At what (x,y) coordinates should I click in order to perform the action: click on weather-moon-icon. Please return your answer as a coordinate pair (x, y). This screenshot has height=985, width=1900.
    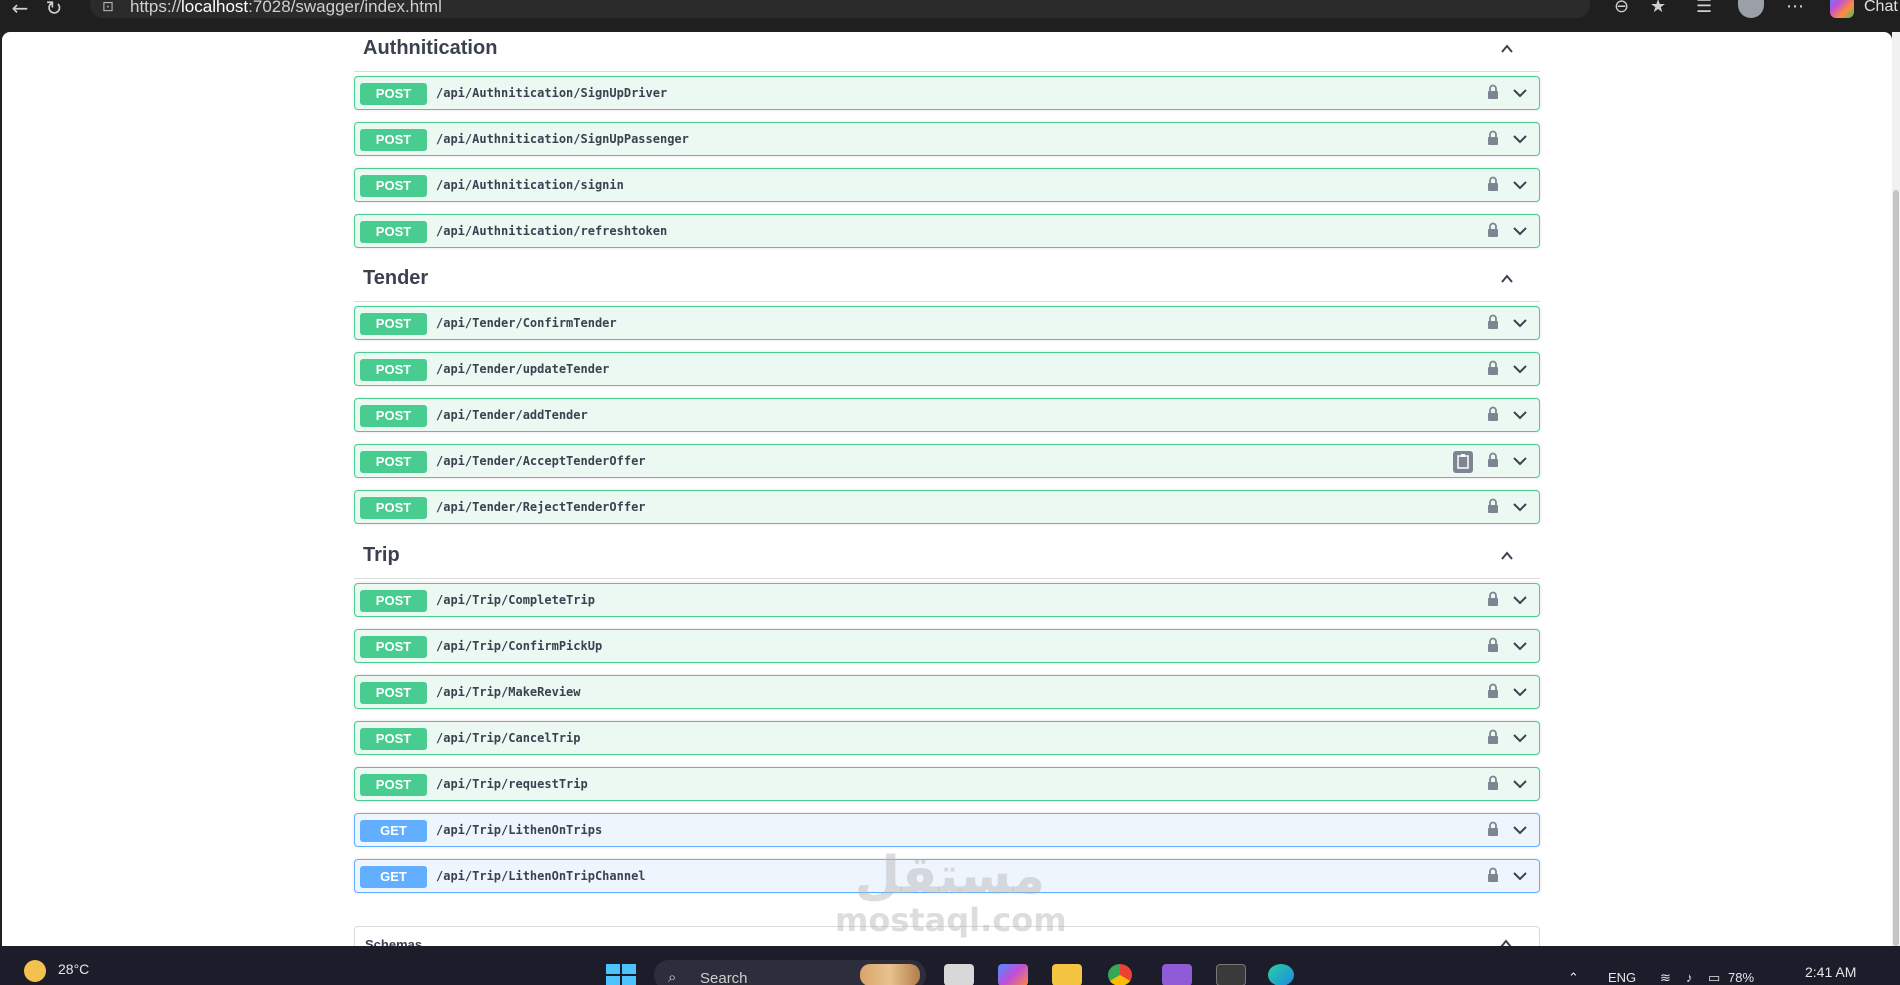
    Looking at the image, I should click on (35, 971).